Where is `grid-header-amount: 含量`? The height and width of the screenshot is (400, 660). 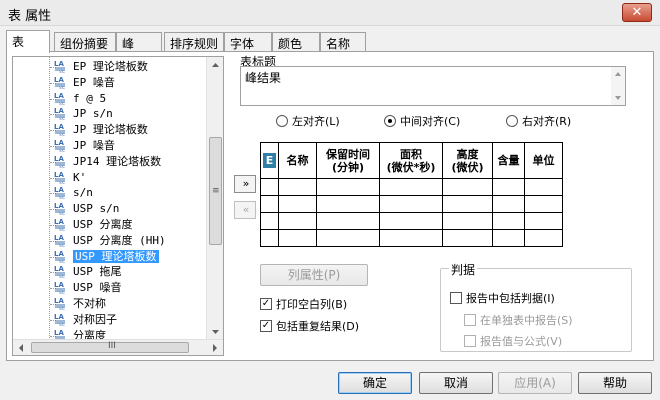 grid-header-amount: 含量 is located at coordinates (508, 160).